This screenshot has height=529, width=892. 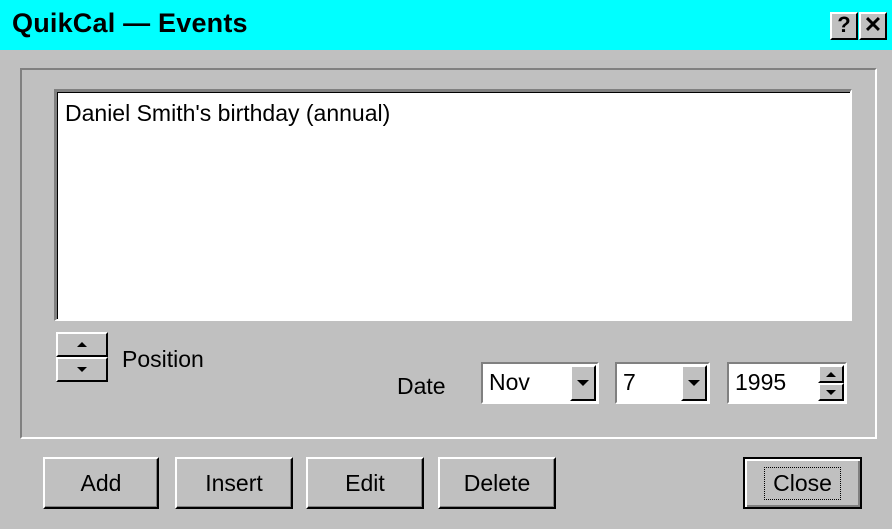 What do you see at coordinates (662, 383) in the screenshot?
I see `day-select: 7` at bounding box center [662, 383].